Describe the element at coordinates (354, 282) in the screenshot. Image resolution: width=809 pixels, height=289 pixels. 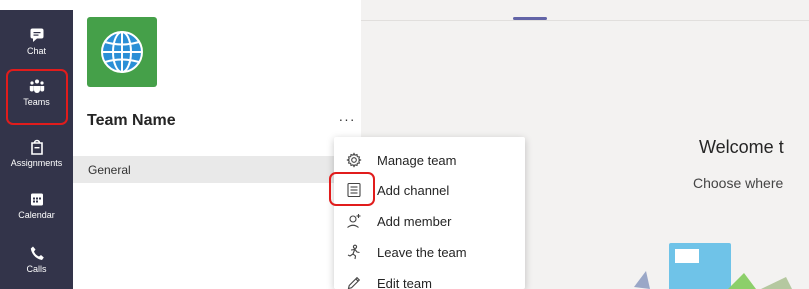
I see `pencil-icon` at that location.